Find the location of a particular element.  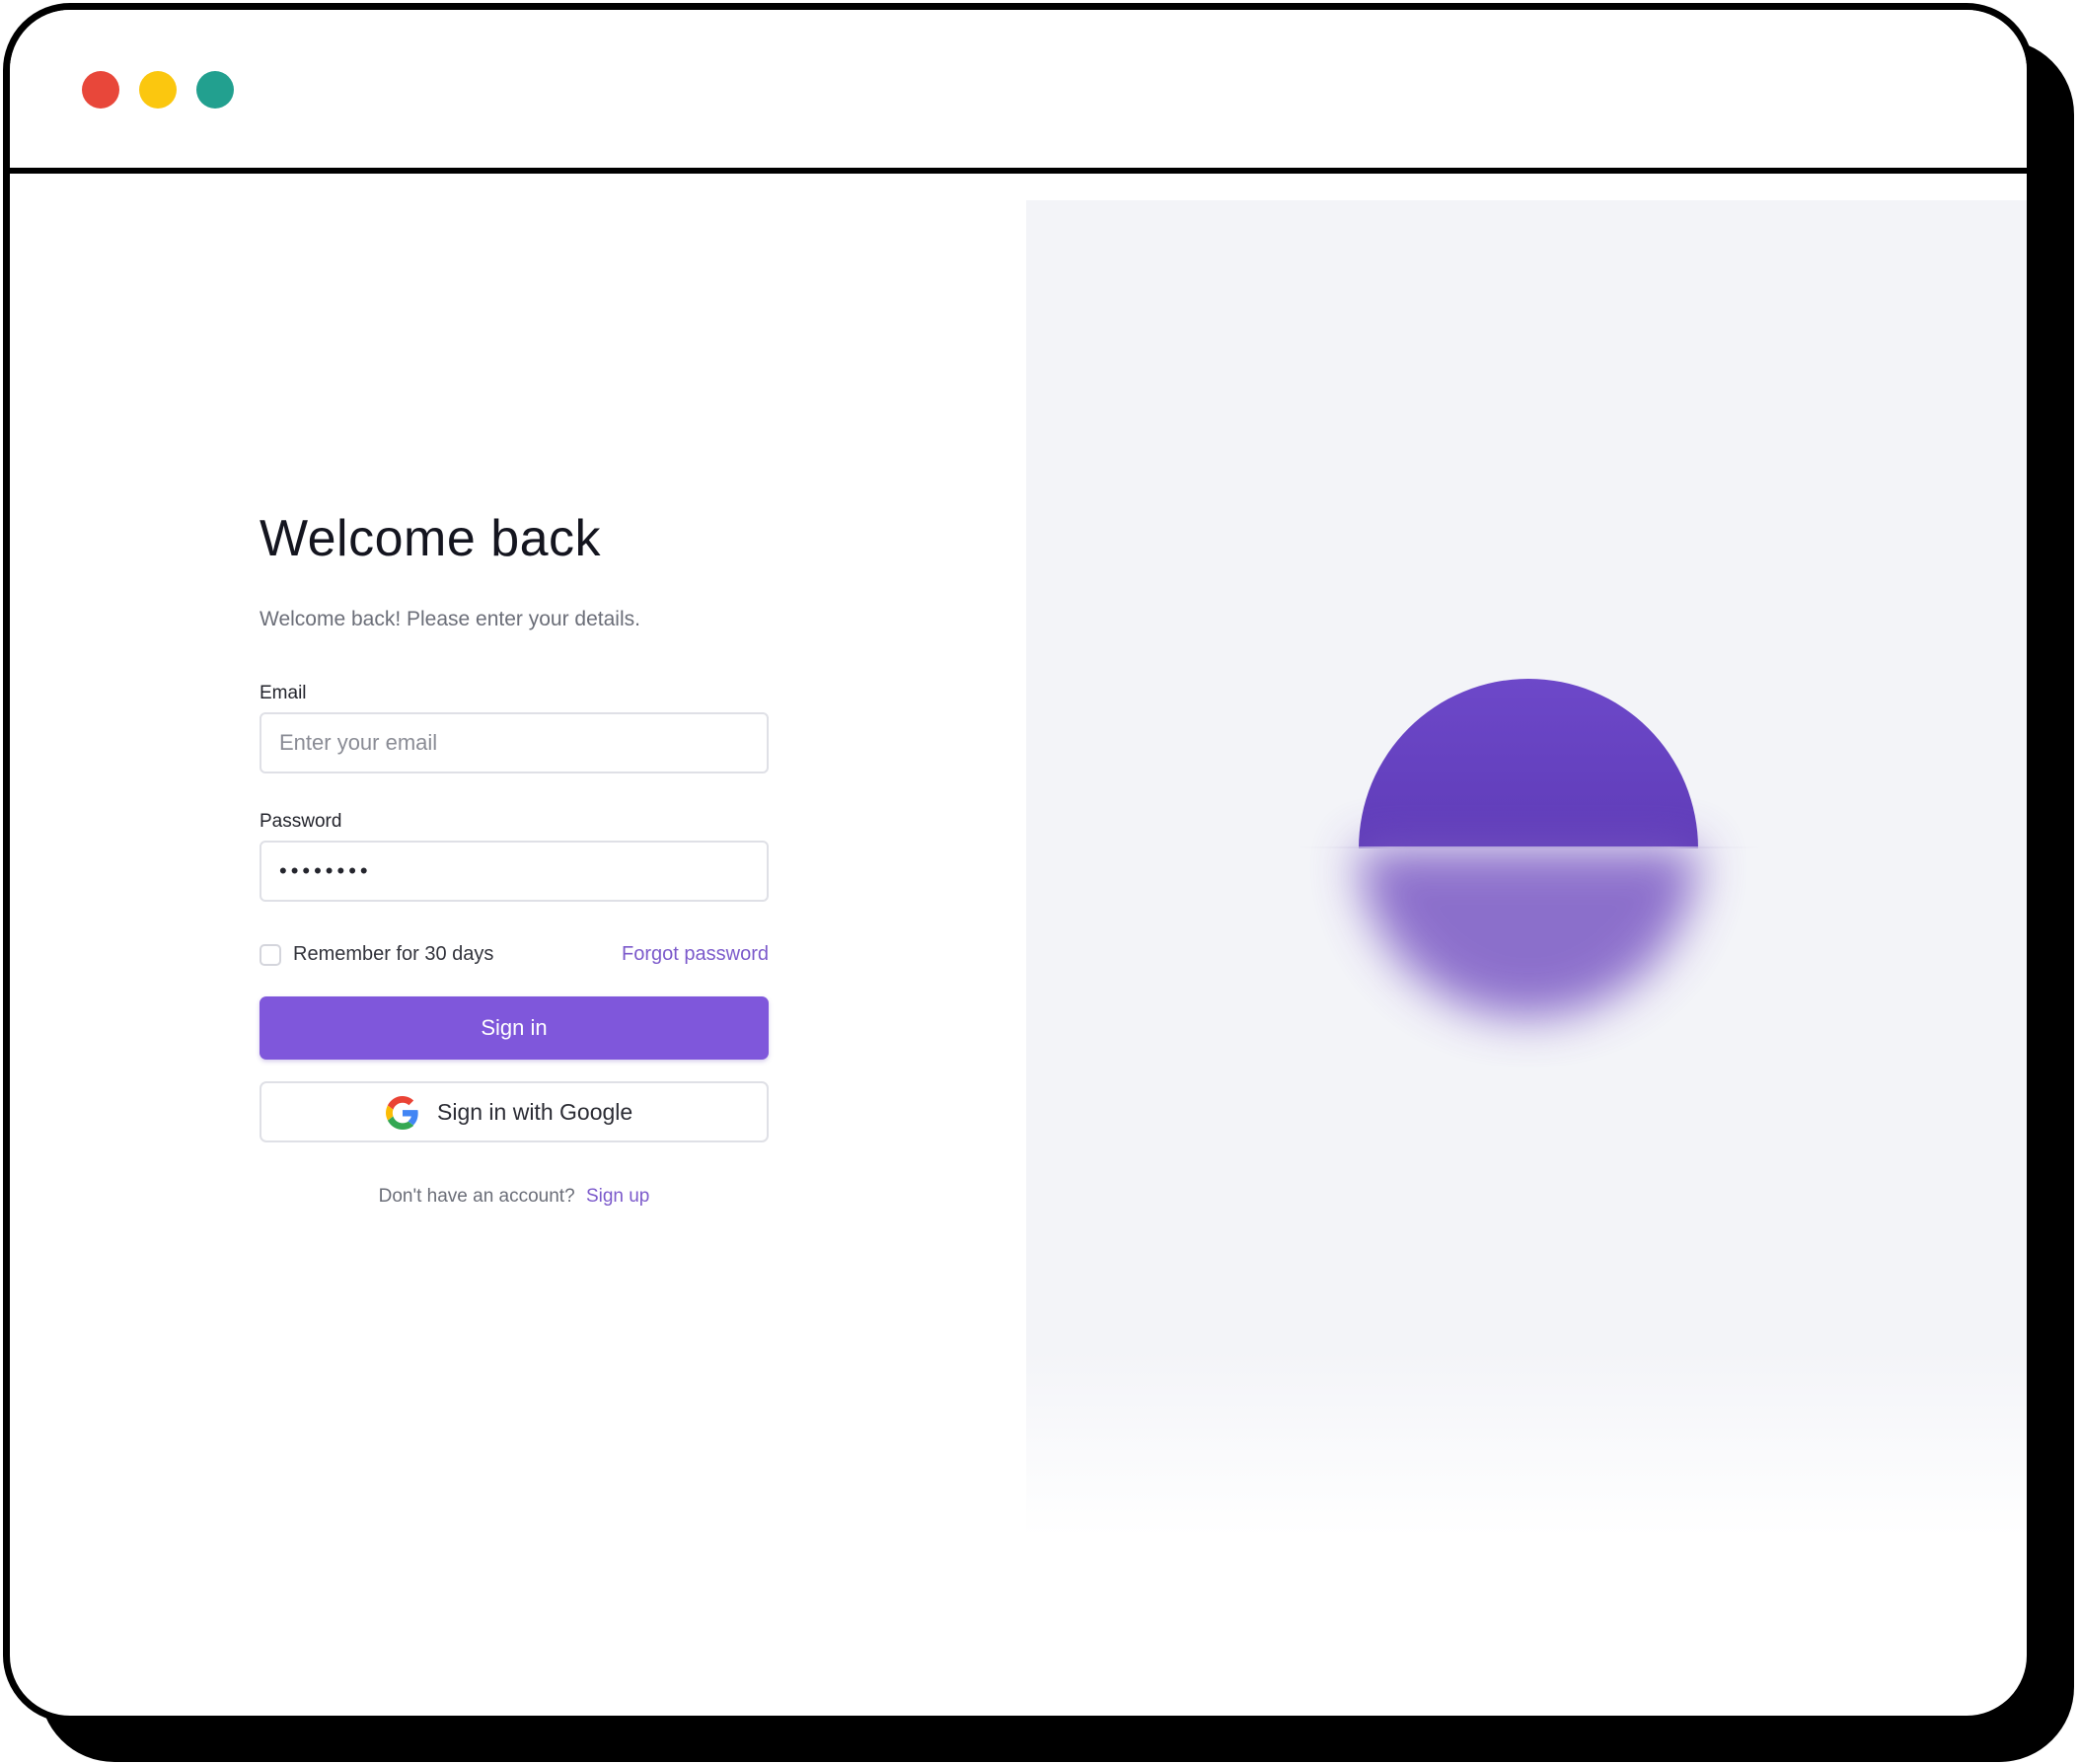

remember-row: Remember for 30 days Forgot password is located at coordinates (514, 956).